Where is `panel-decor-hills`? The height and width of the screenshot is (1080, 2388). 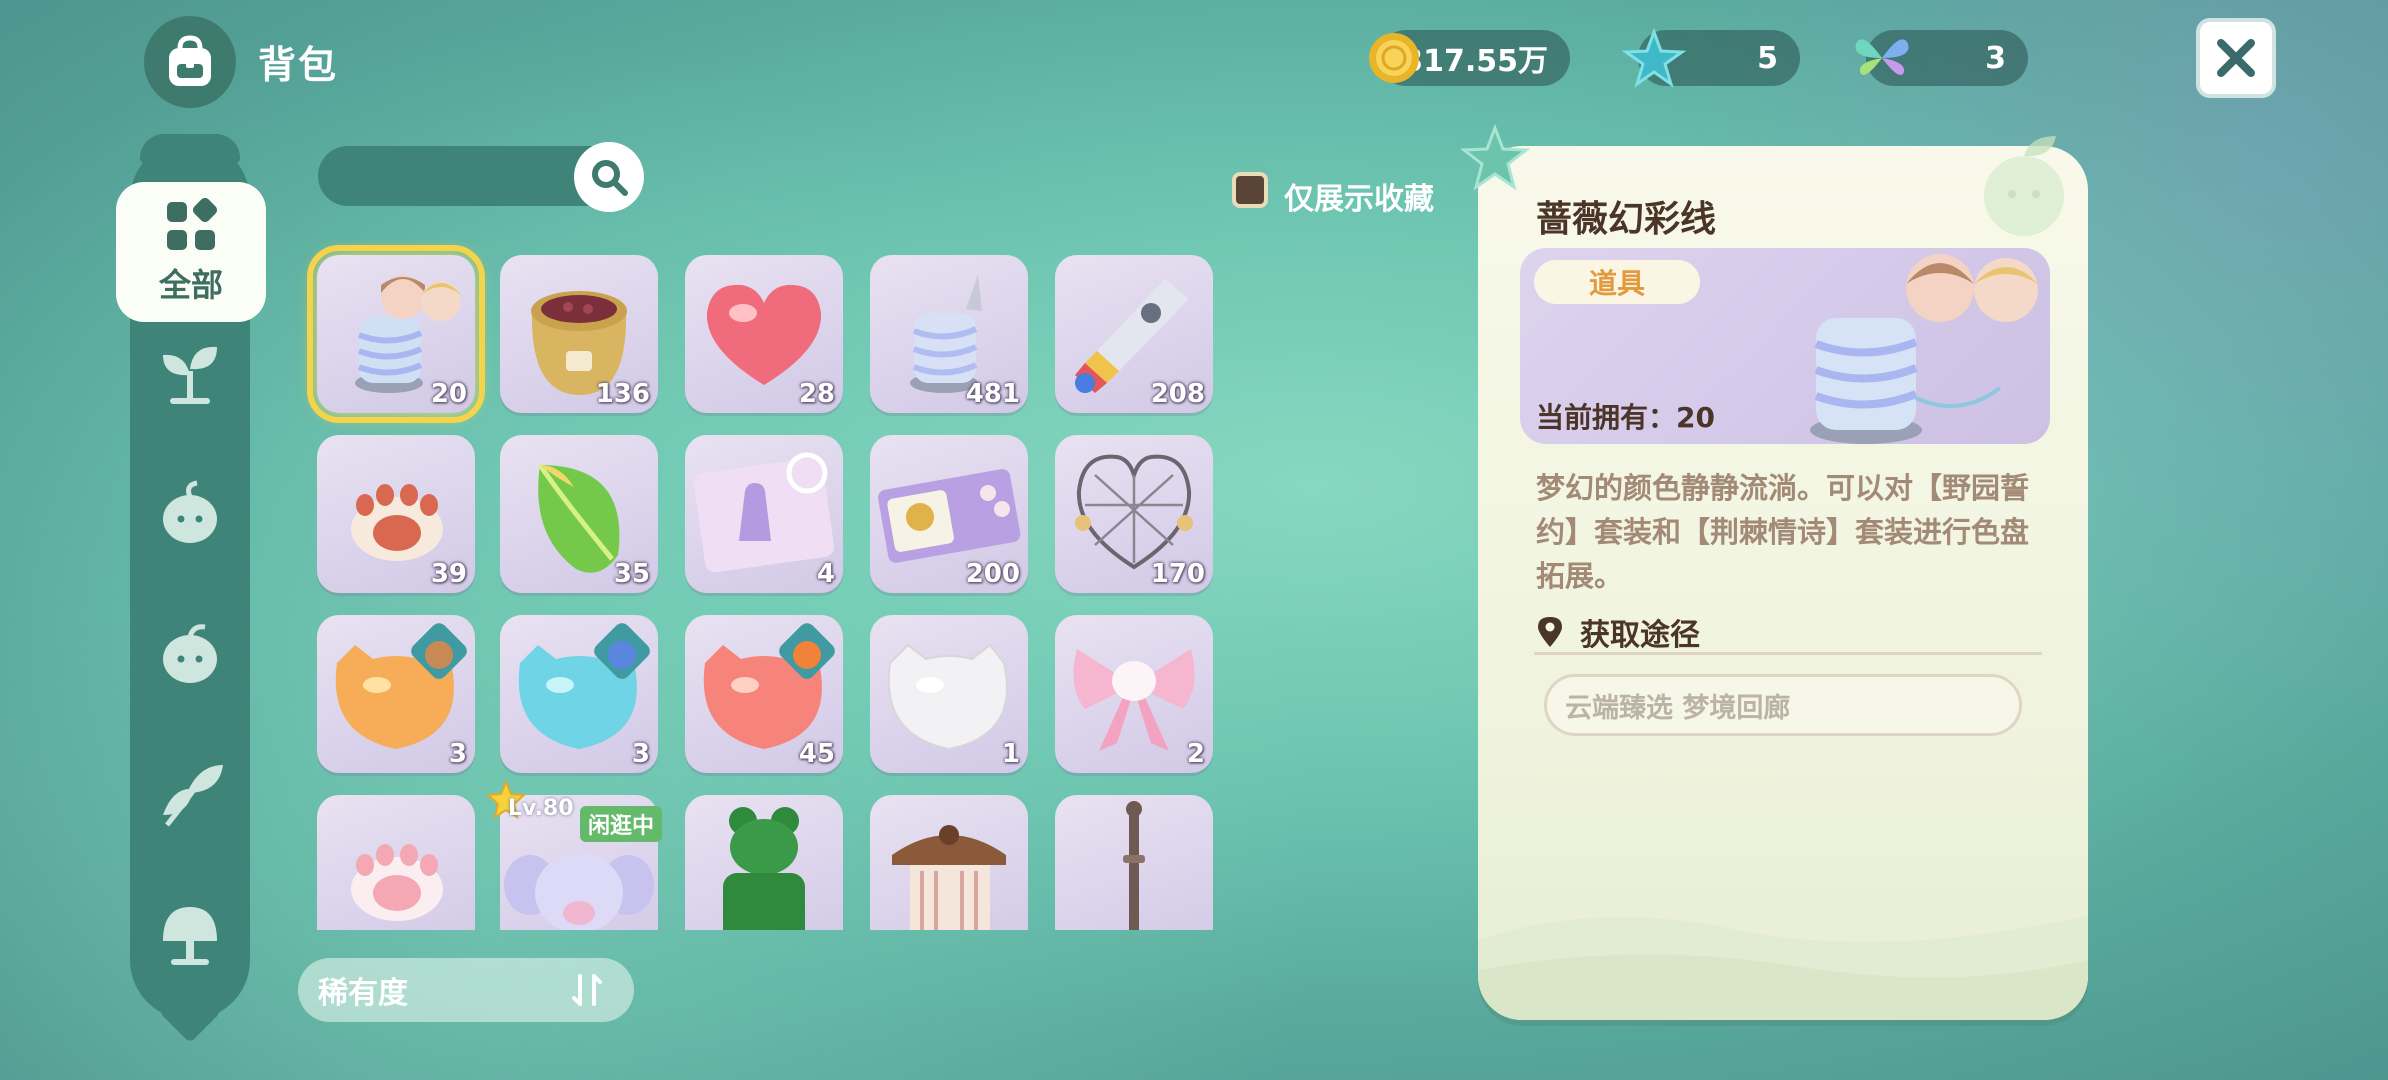 panel-decor-hills is located at coordinates (1783, 968).